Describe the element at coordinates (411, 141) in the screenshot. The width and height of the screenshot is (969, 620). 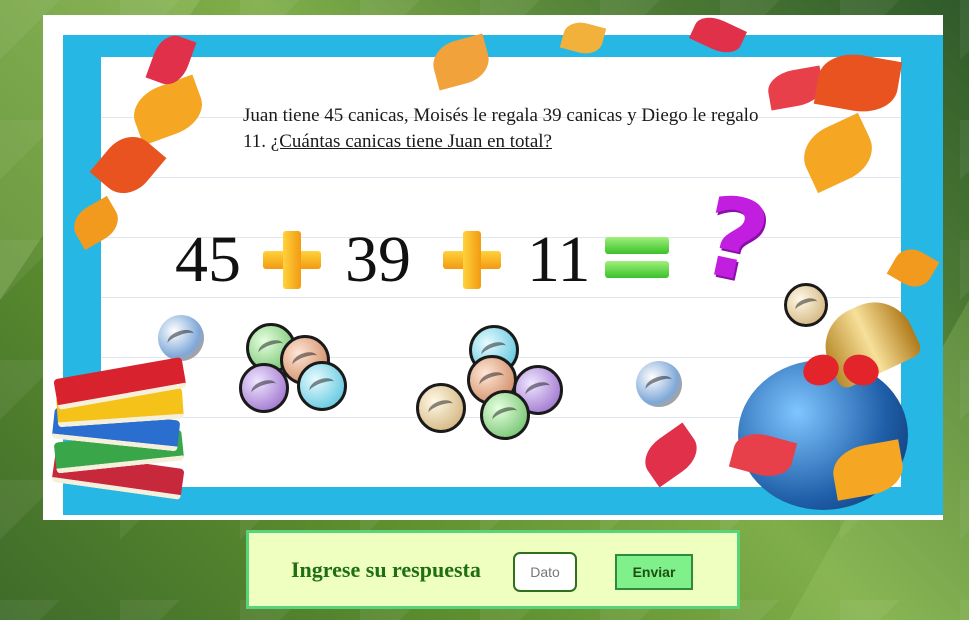
I see `problem-question: ¿Cuántas canicas tiene Juan en total?` at that location.